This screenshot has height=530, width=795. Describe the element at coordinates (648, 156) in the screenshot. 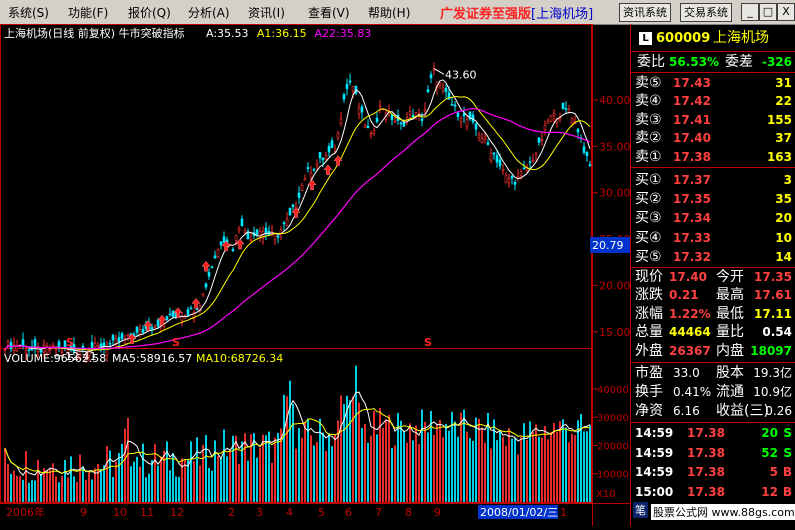

I see `sell-label: 卖①` at that location.